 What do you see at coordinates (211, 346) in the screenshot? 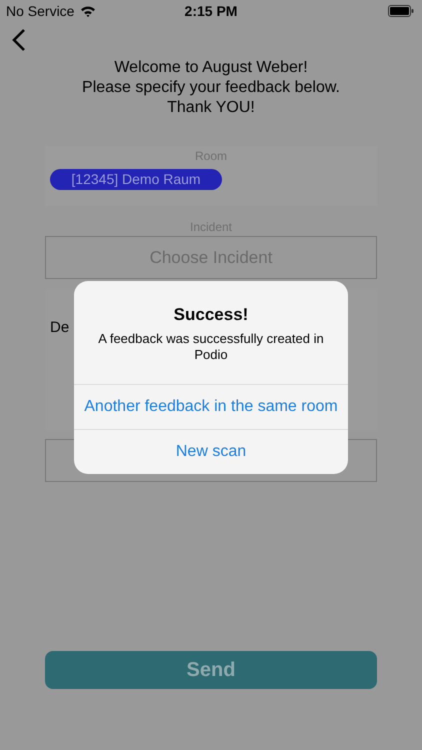
I see `alert-message: A feedback was successfully created in Podio` at bounding box center [211, 346].